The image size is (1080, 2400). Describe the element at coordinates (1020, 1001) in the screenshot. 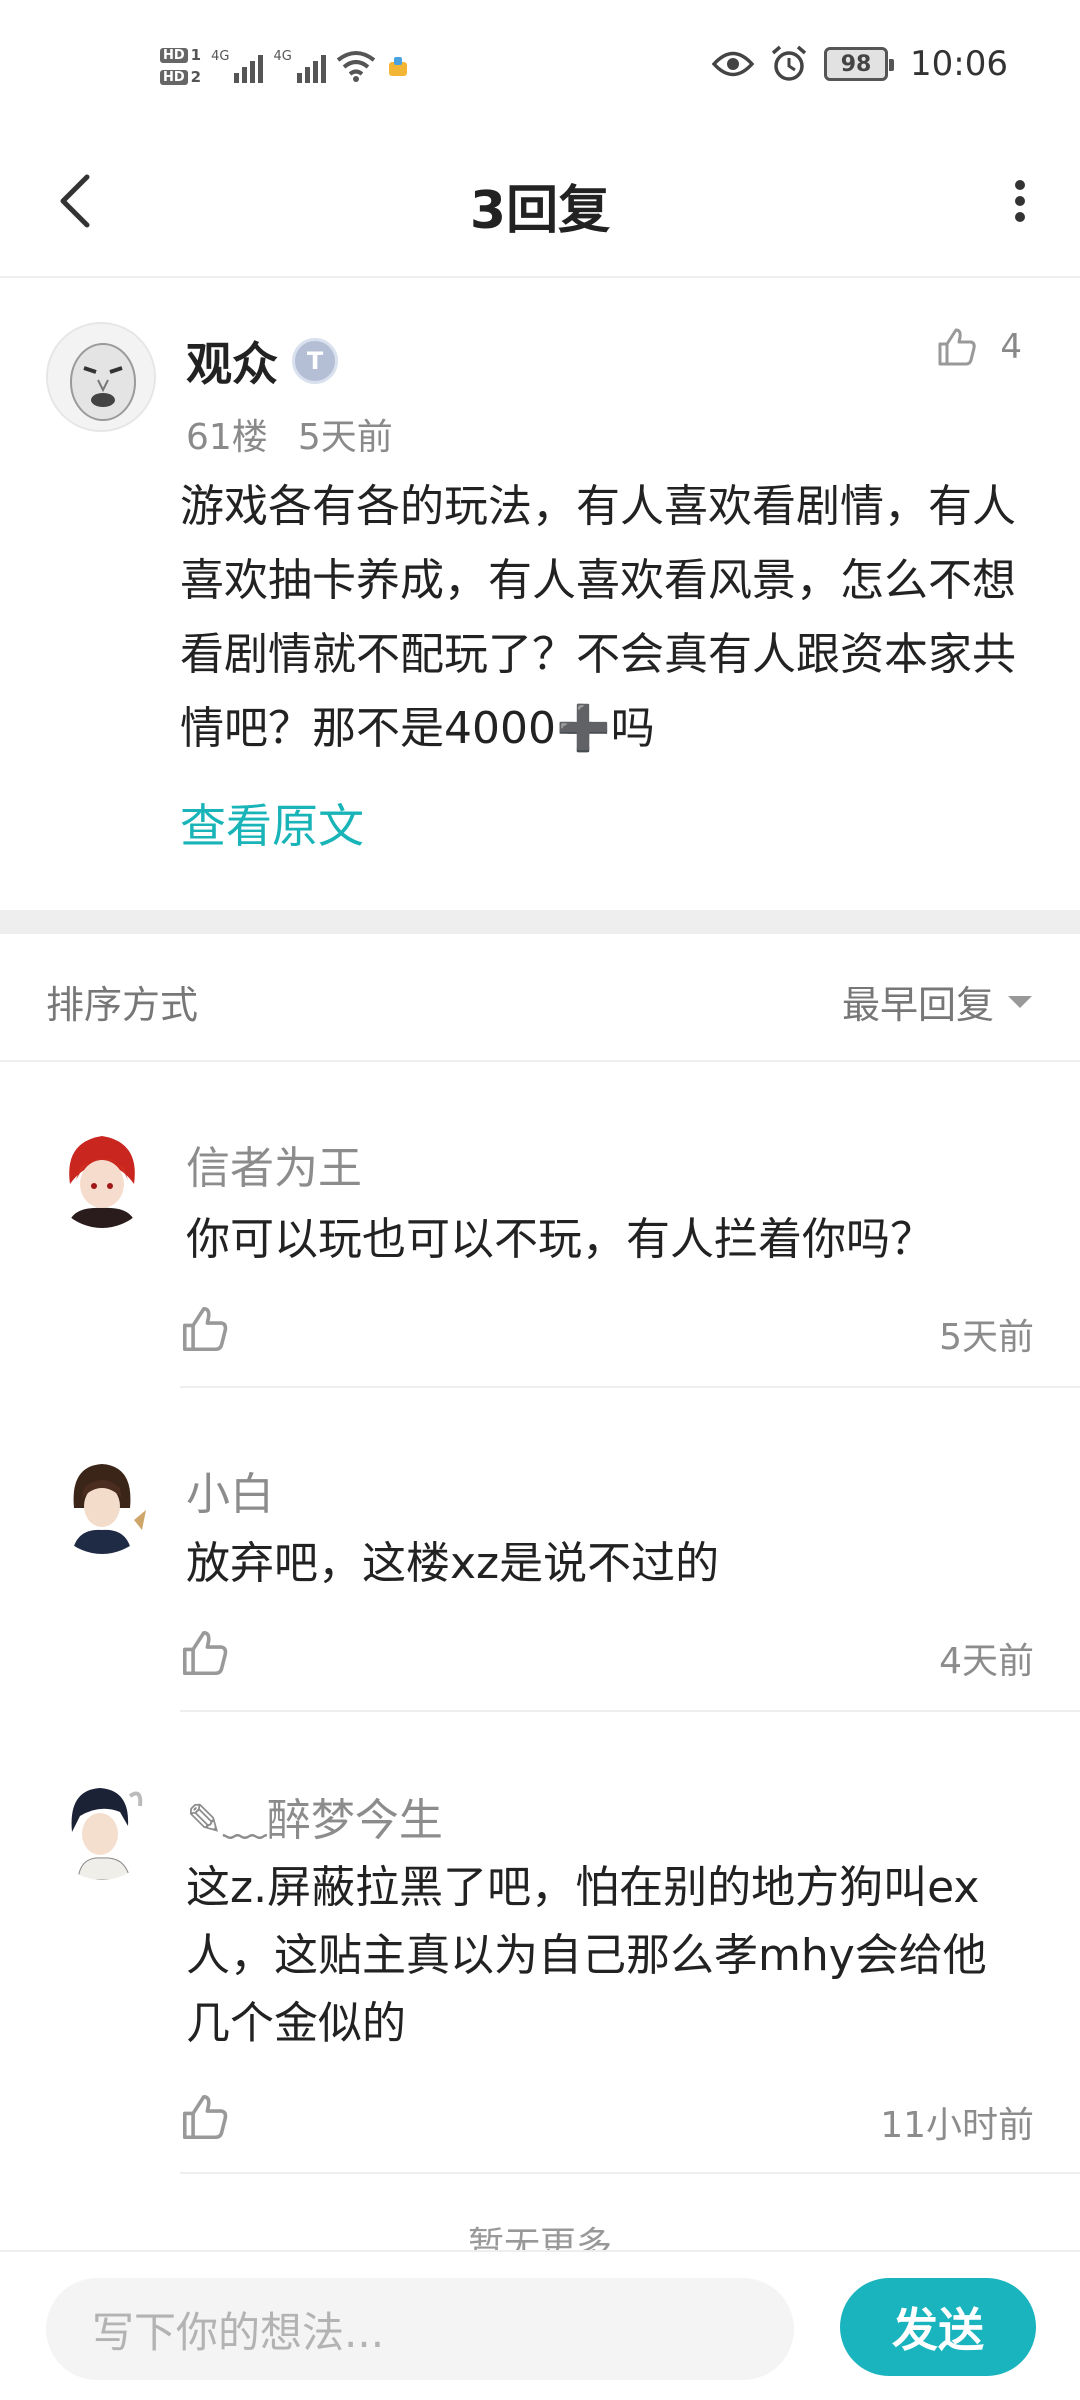

I see `caret-down-icon` at that location.